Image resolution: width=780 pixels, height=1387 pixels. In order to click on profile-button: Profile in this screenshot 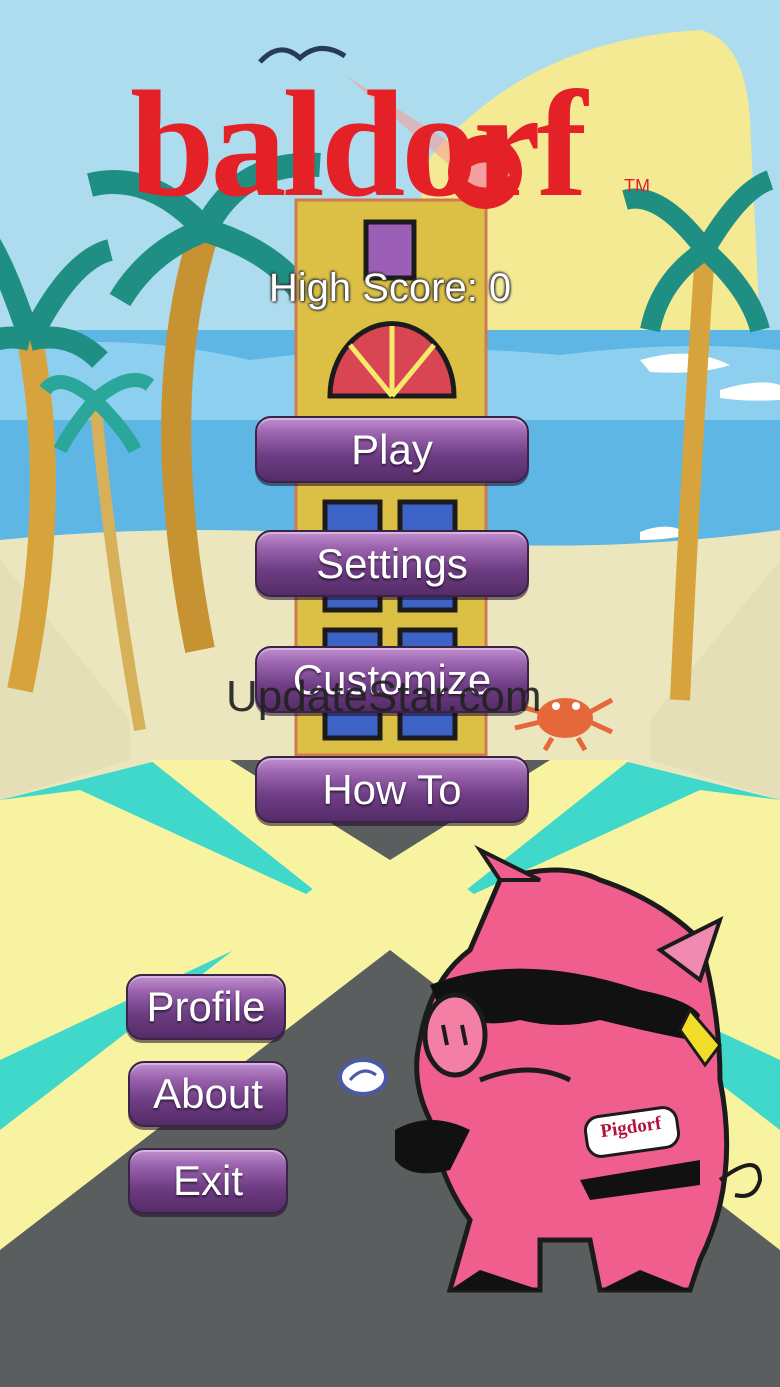, I will do `click(206, 1007)`.